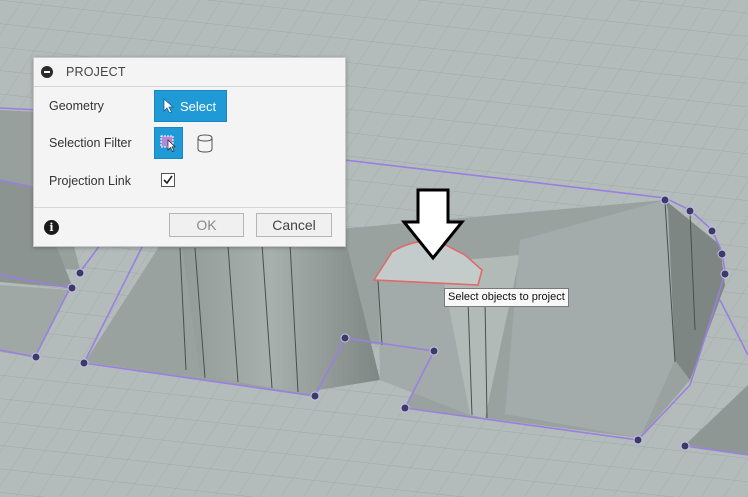 The width and height of the screenshot is (748, 497). I want to click on filter-bodies-button, so click(205, 144).